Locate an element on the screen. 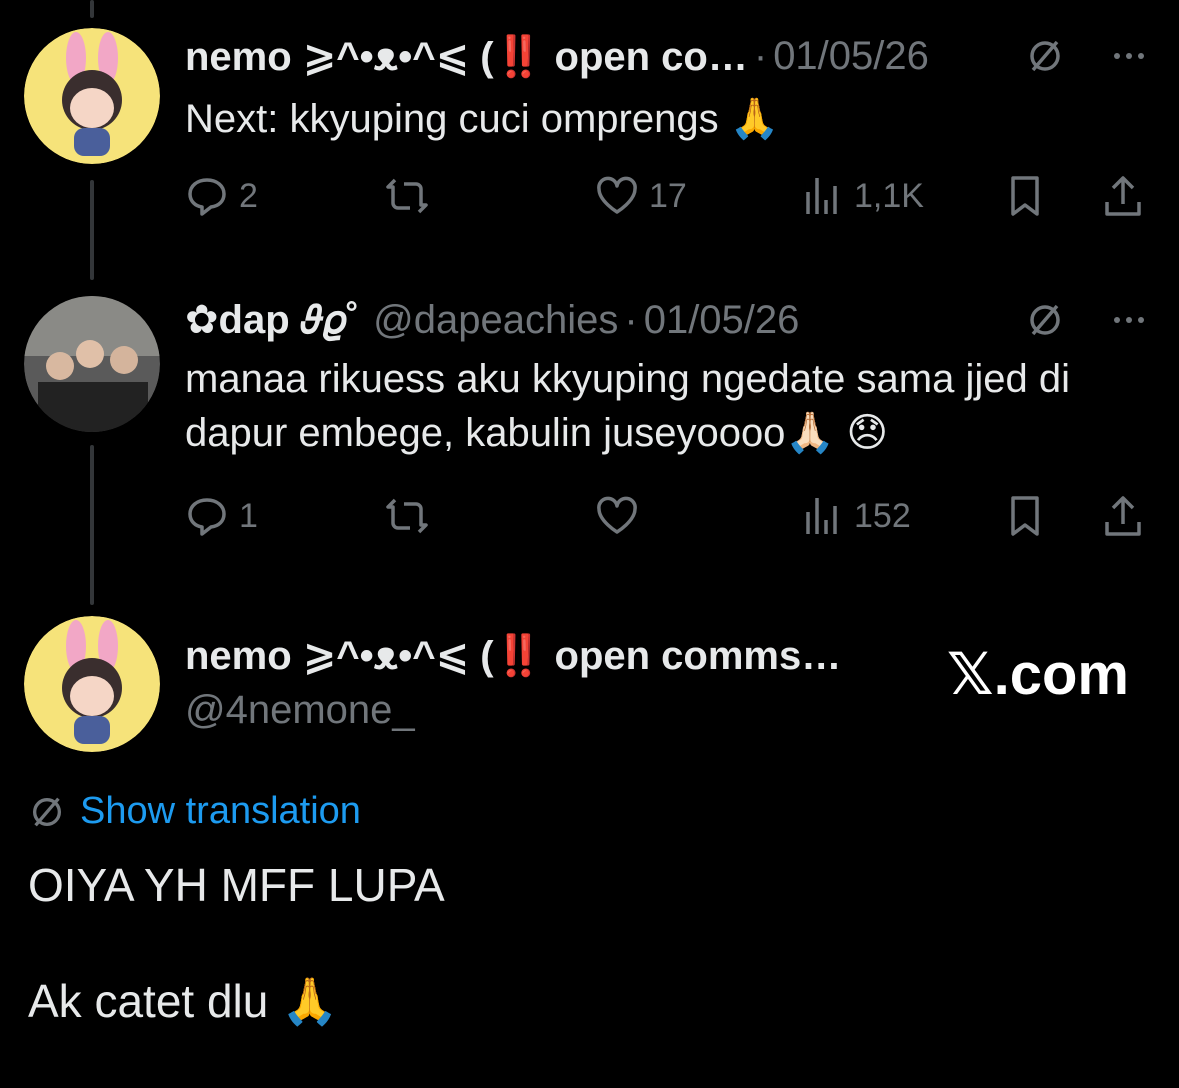 The image size is (1179, 1088). views-button: 152 is located at coordinates (855, 516).